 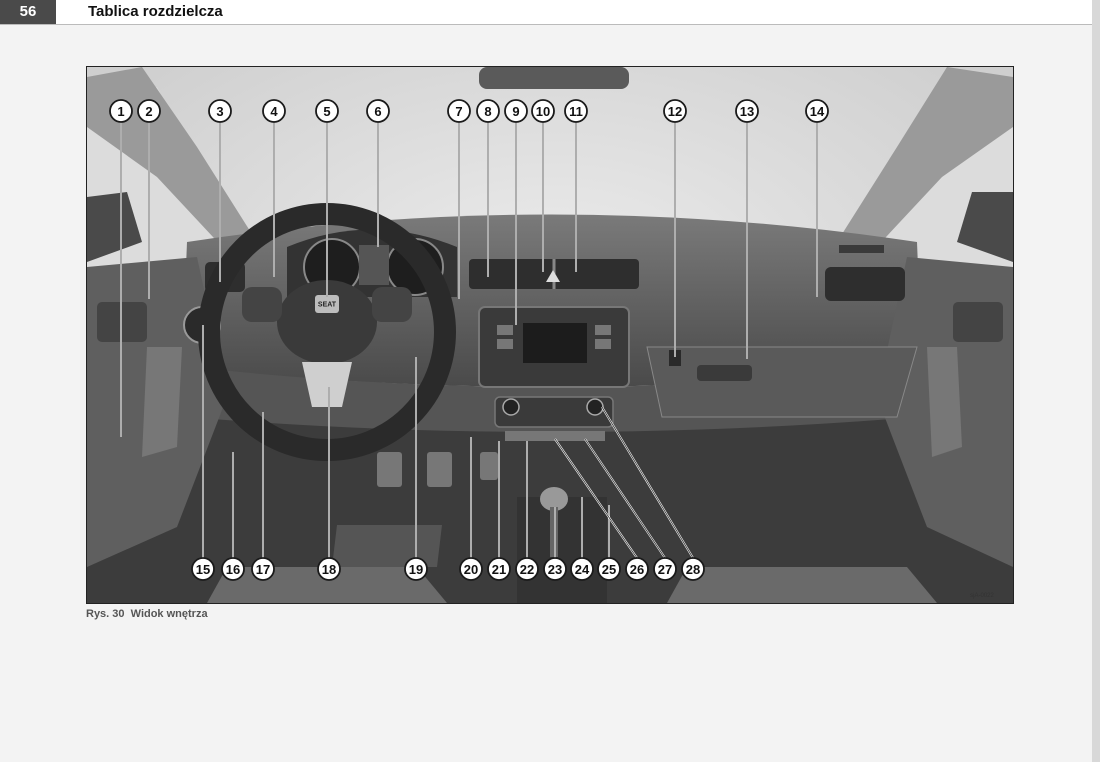 I want to click on callout-label: 28, so click(x=693, y=569).